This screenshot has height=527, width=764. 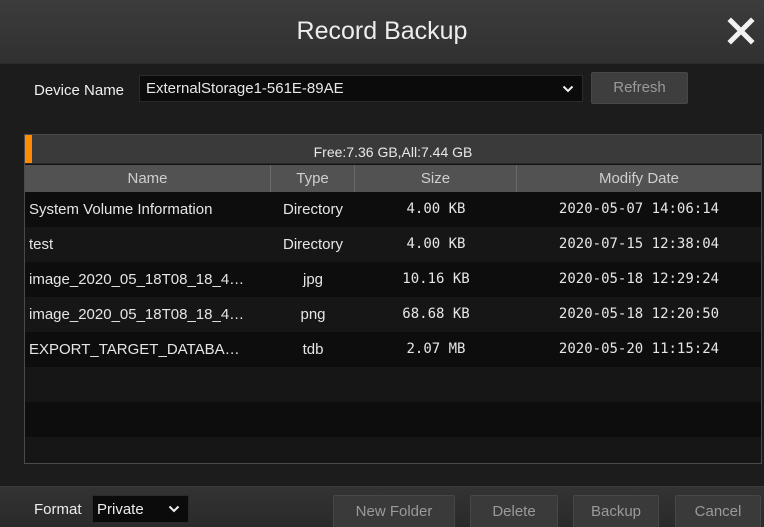 What do you see at coordinates (639, 279) in the screenshot?
I see `file-modify-date: 2020-05-18 12:29:24` at bounding box center [639, 279].